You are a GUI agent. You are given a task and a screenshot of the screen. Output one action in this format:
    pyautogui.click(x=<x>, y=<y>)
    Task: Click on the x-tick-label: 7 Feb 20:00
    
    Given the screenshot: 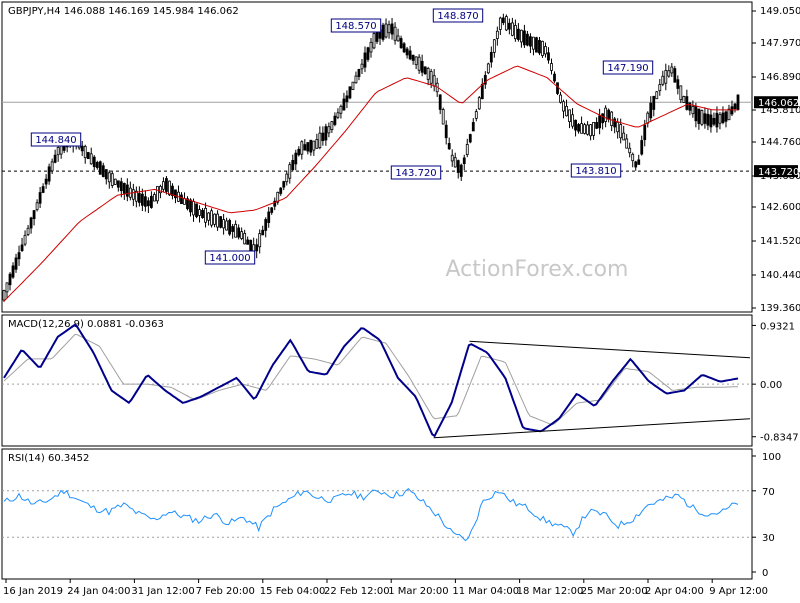 What is the action you would take?
    pyautogui.click(x=225, y=591)
    